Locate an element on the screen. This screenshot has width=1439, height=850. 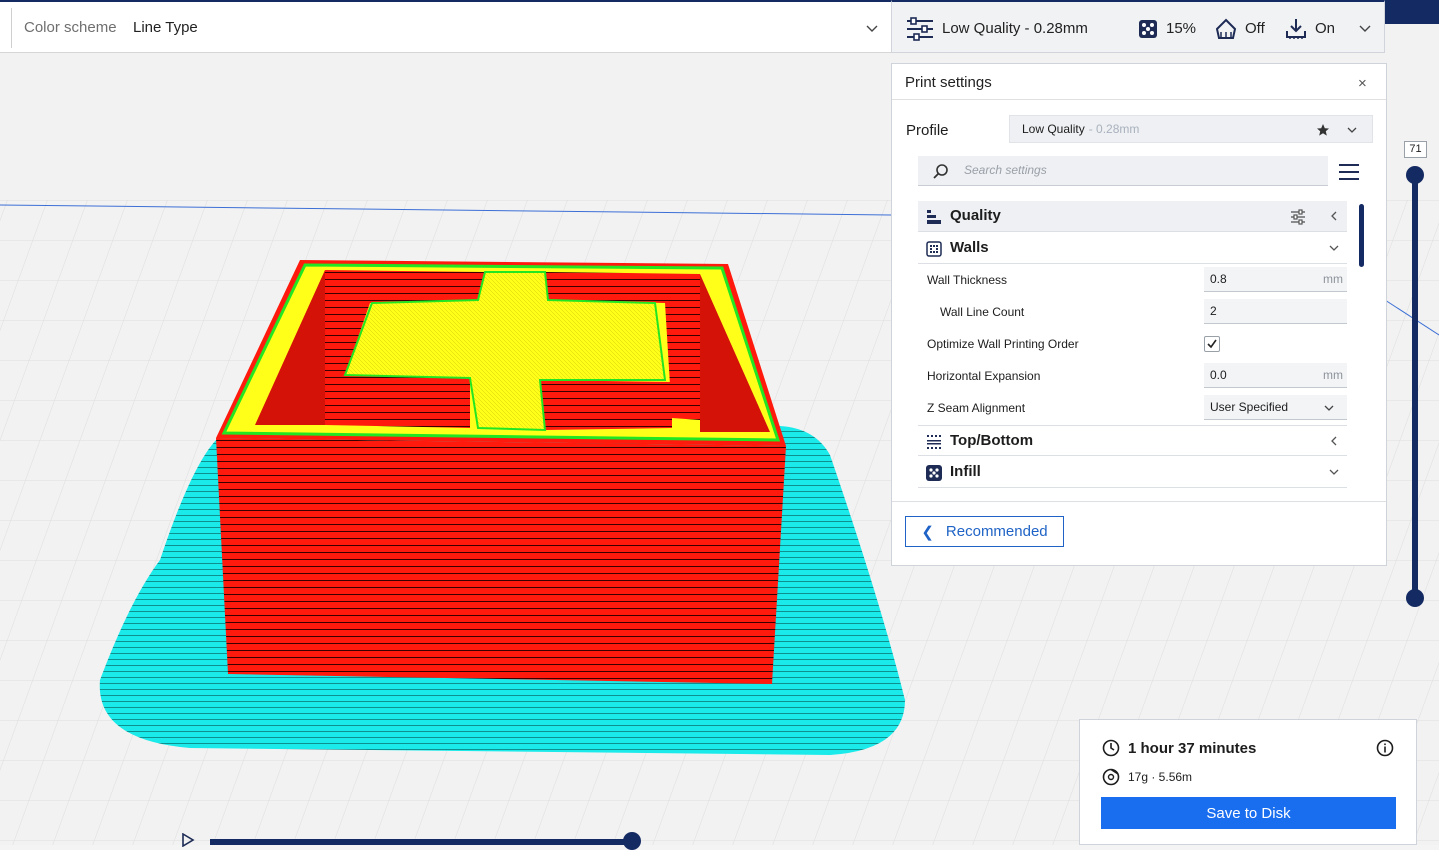
infill-summary: 15% is located at coordinates (1167, 28).